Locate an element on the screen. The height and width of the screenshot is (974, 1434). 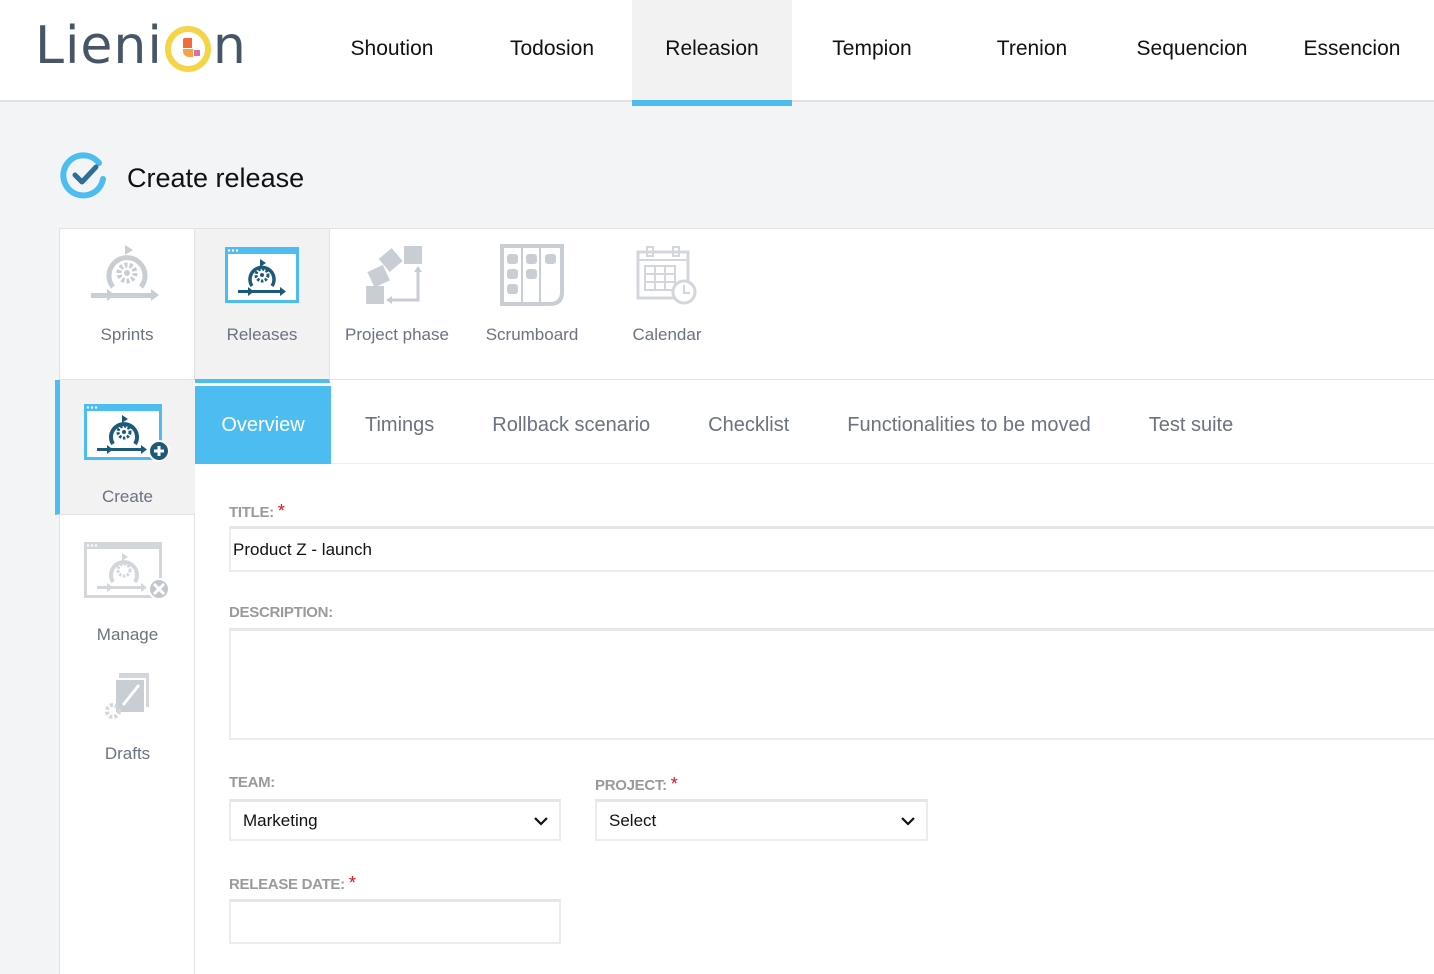
manage-release-icon is located at coordinates (128, 573).